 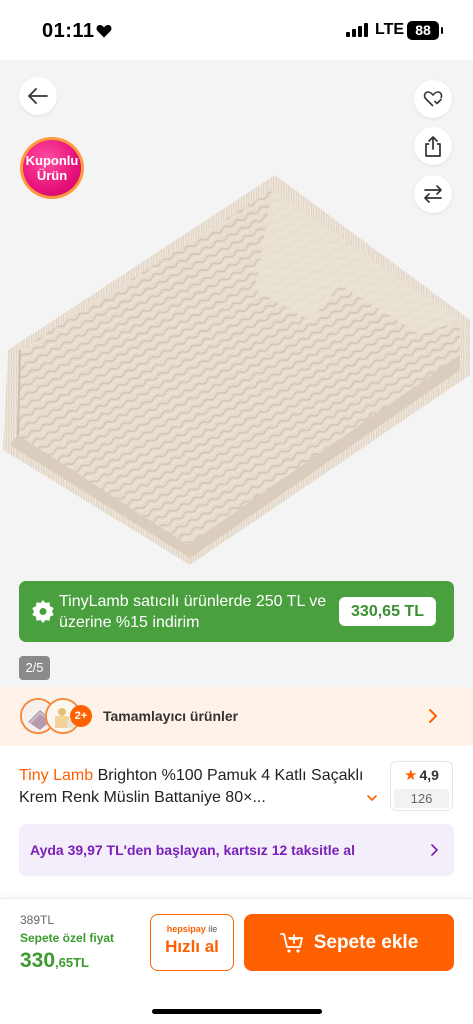 I want to click on quick-buy-button: hepsipay ile Hızlı al, so click(x=192, y=942).